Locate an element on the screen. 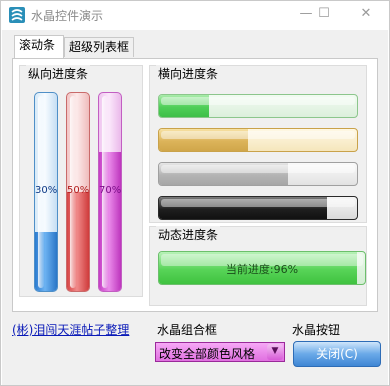 Image resolution: width=390 pixels, height=386 pixels. combo-selected-value: 改变全部颜色风格 is located at coordinates (207, 354).